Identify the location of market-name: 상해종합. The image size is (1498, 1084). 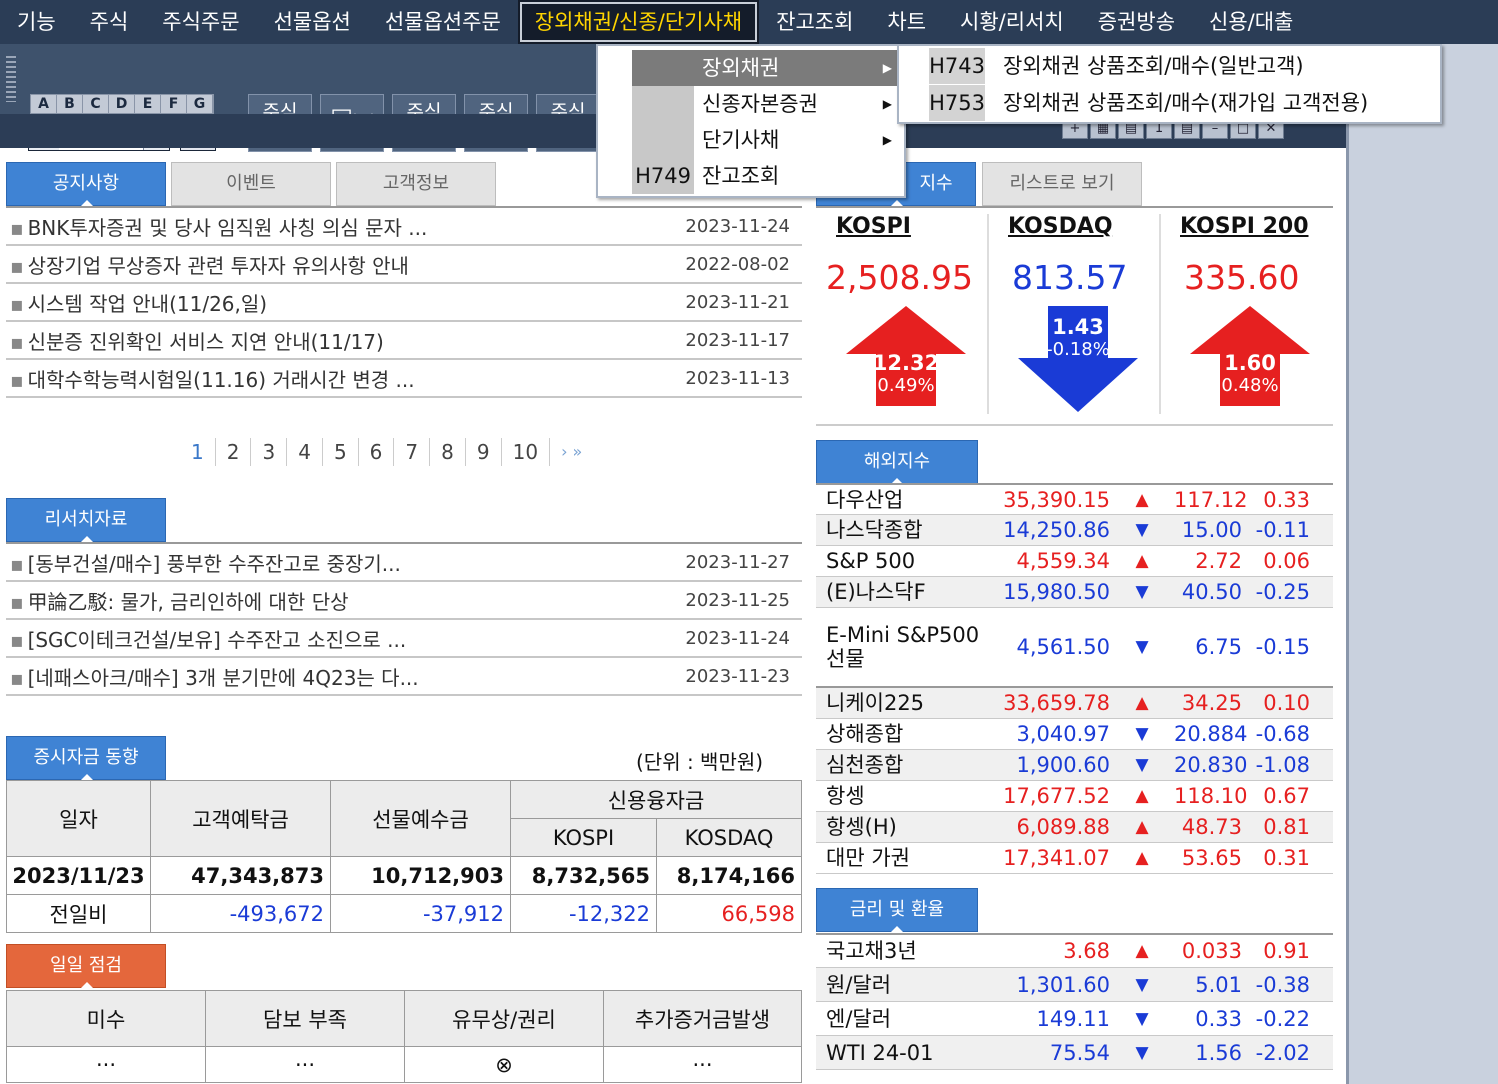
(906, 734).